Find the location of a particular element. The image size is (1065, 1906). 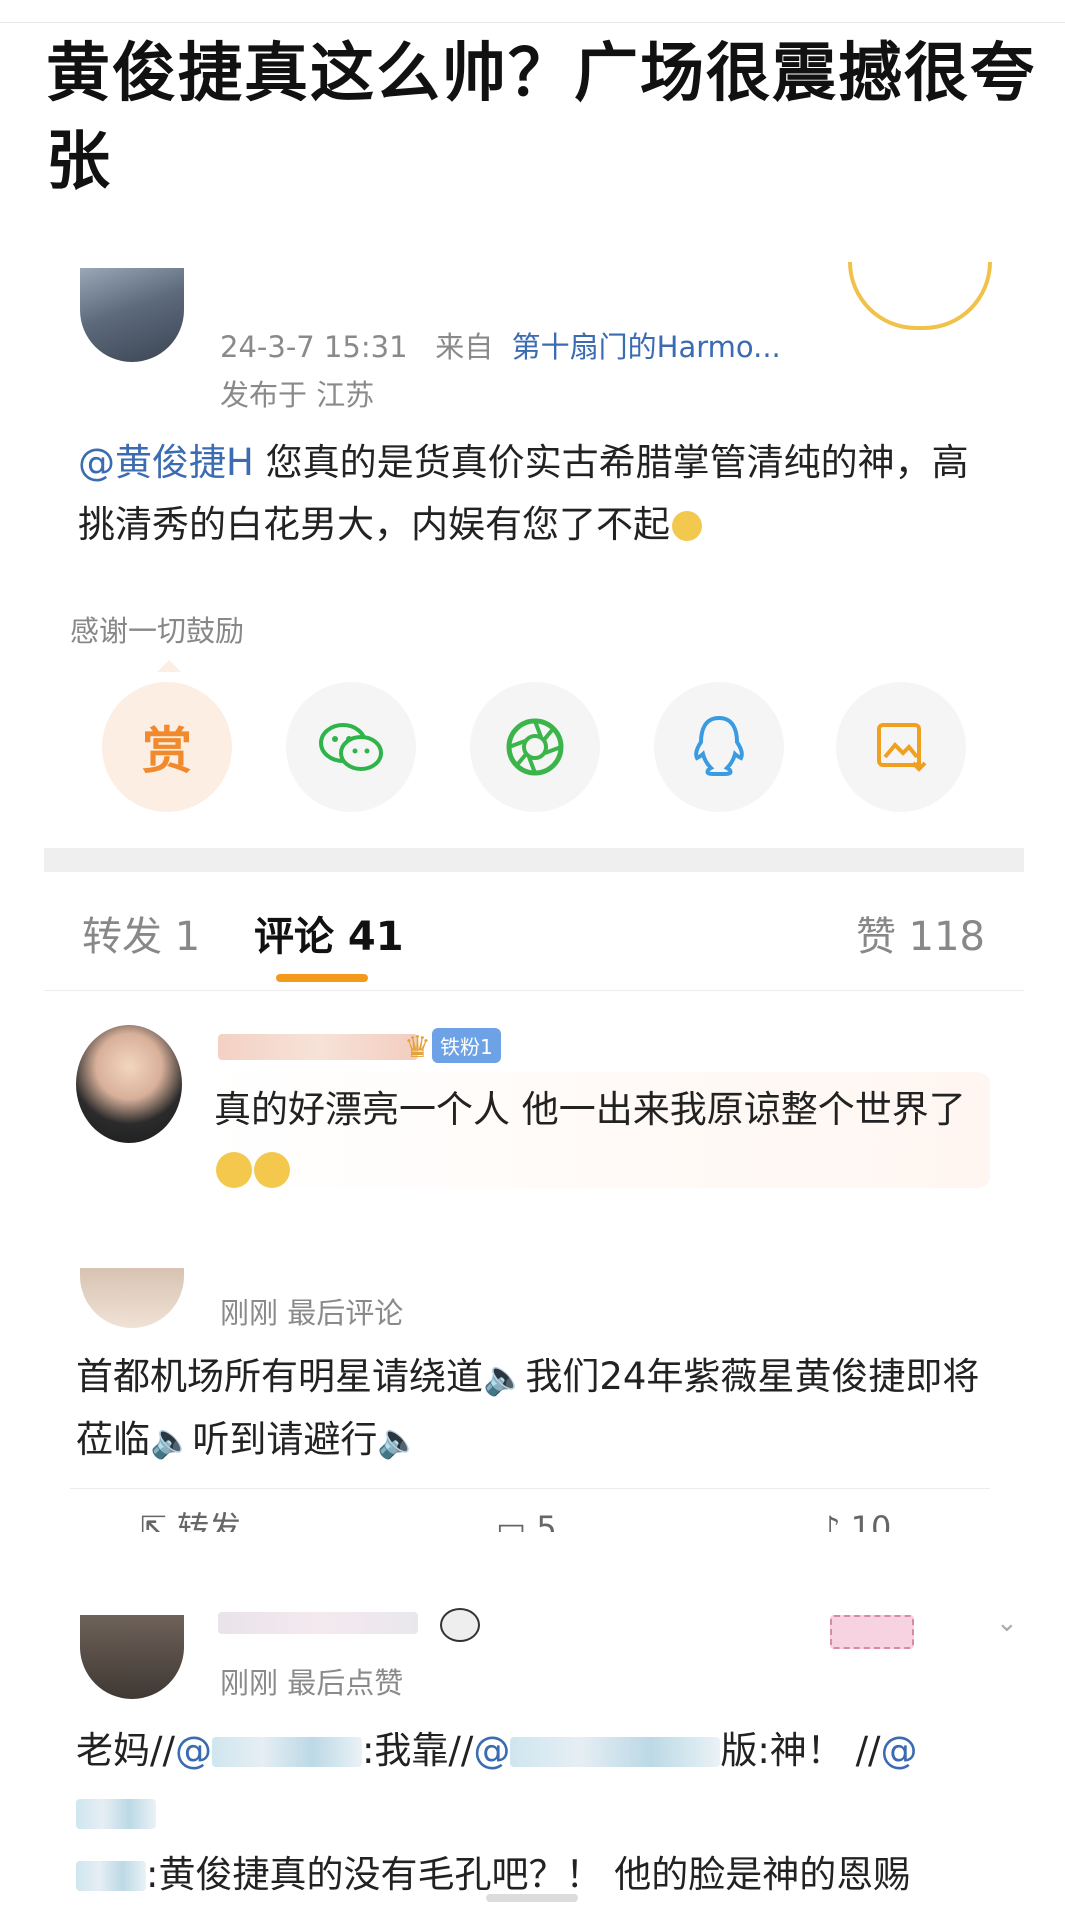

share-wechat-button is located at coordinates (351, 747).